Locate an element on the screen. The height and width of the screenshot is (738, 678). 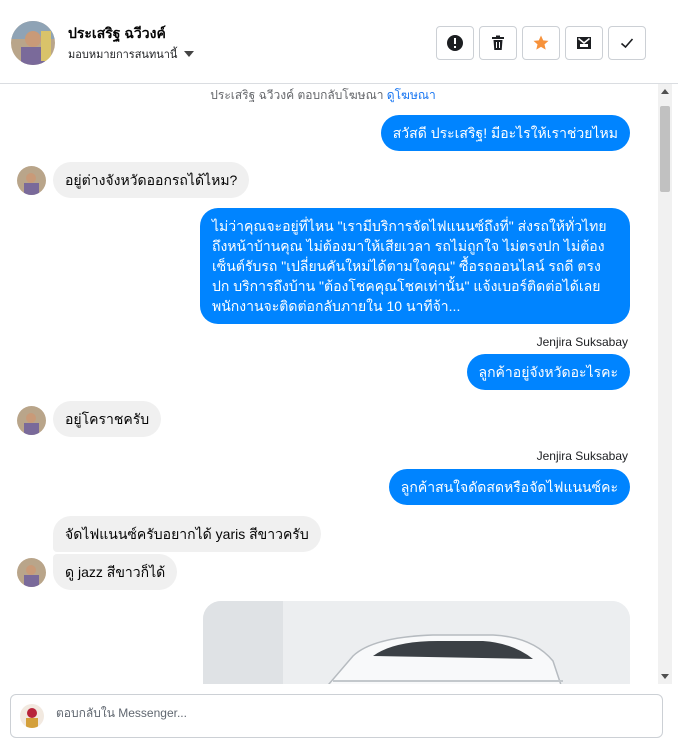
envelope-icon is located at coordinates (584, 43).